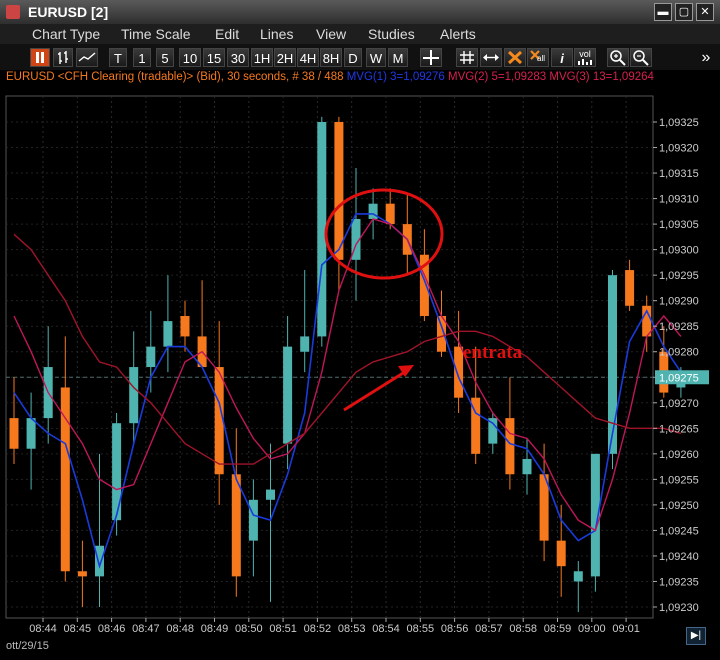  Describe the element at coordinates (679, 455) in the screenshot. I see `y-tick-label: 1,09260` at that location.